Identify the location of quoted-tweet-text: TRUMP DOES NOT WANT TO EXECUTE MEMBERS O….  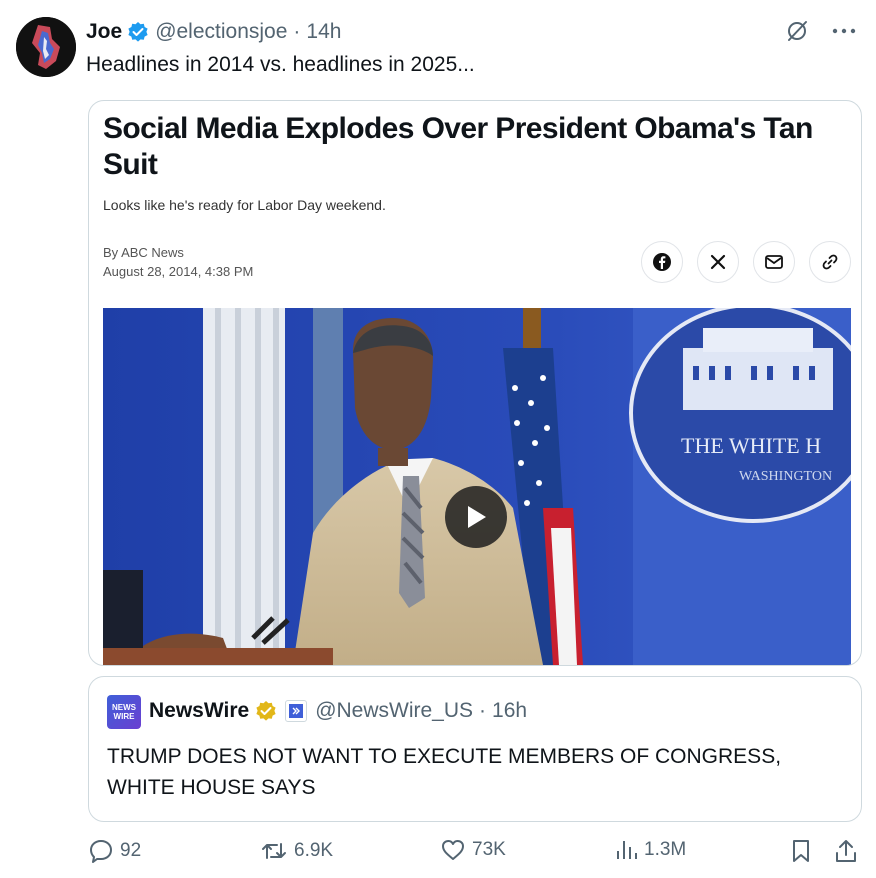
(444, 772).